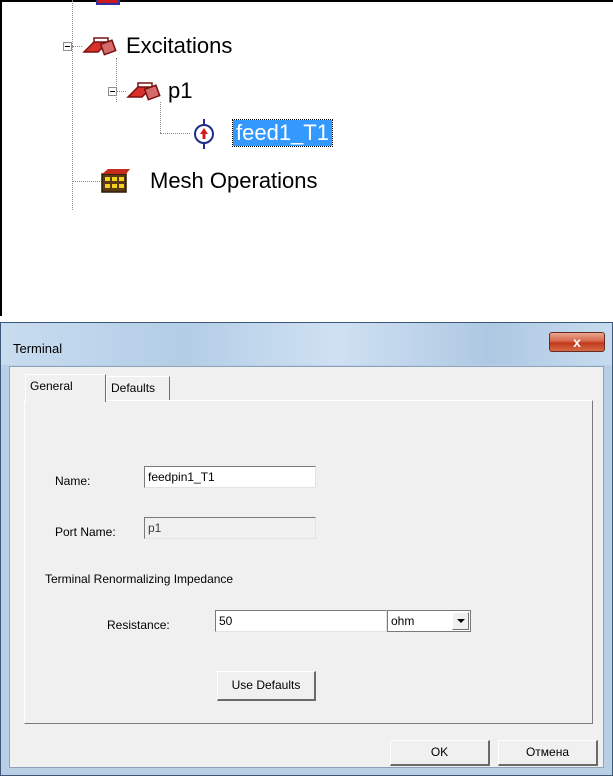 This screenshot has width=613, height=776. Describe the element at coordinates (38, 348) in the screenshot. I see `dialog-title: Terminal` at that location.